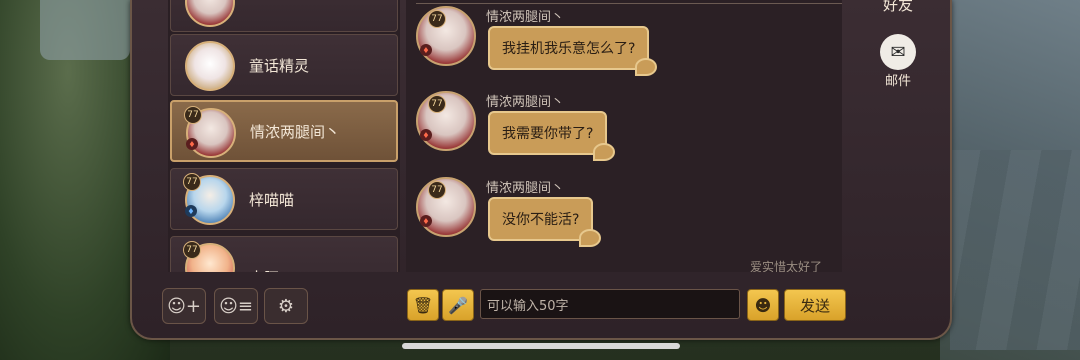 This screenshot has height=360, width=1080. I want to click on friend-list-button: ☺≡, so click(236, 306).